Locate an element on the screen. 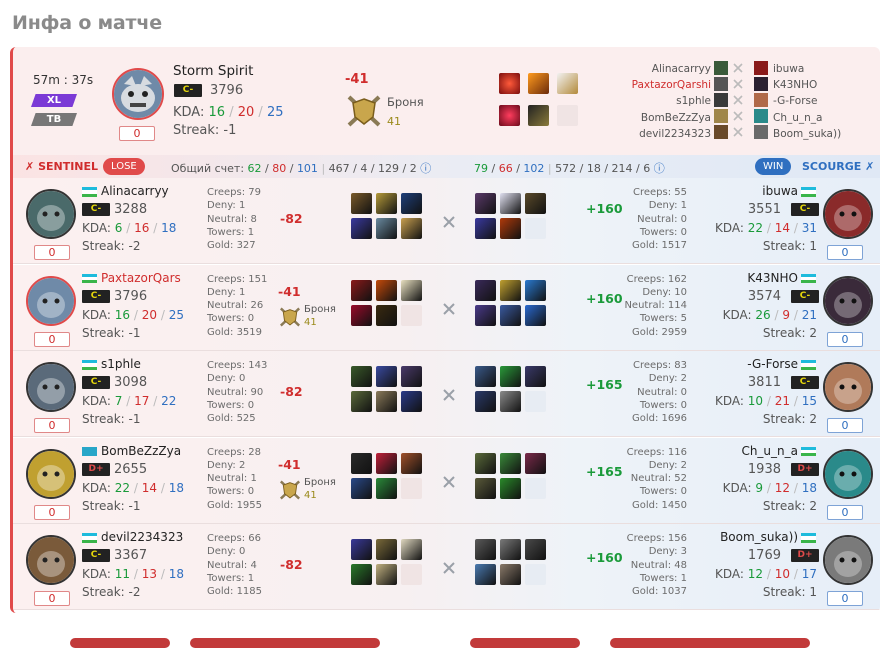 This screenshot has height=648, width=892. player-name: BomBeZzZya is located at coordinates (141, 451).